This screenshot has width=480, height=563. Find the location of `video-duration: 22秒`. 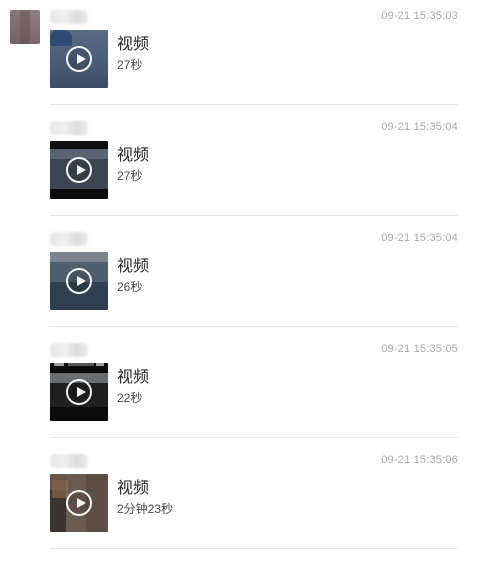

video-duration: 22秒 is located at coordinates (130, 398).